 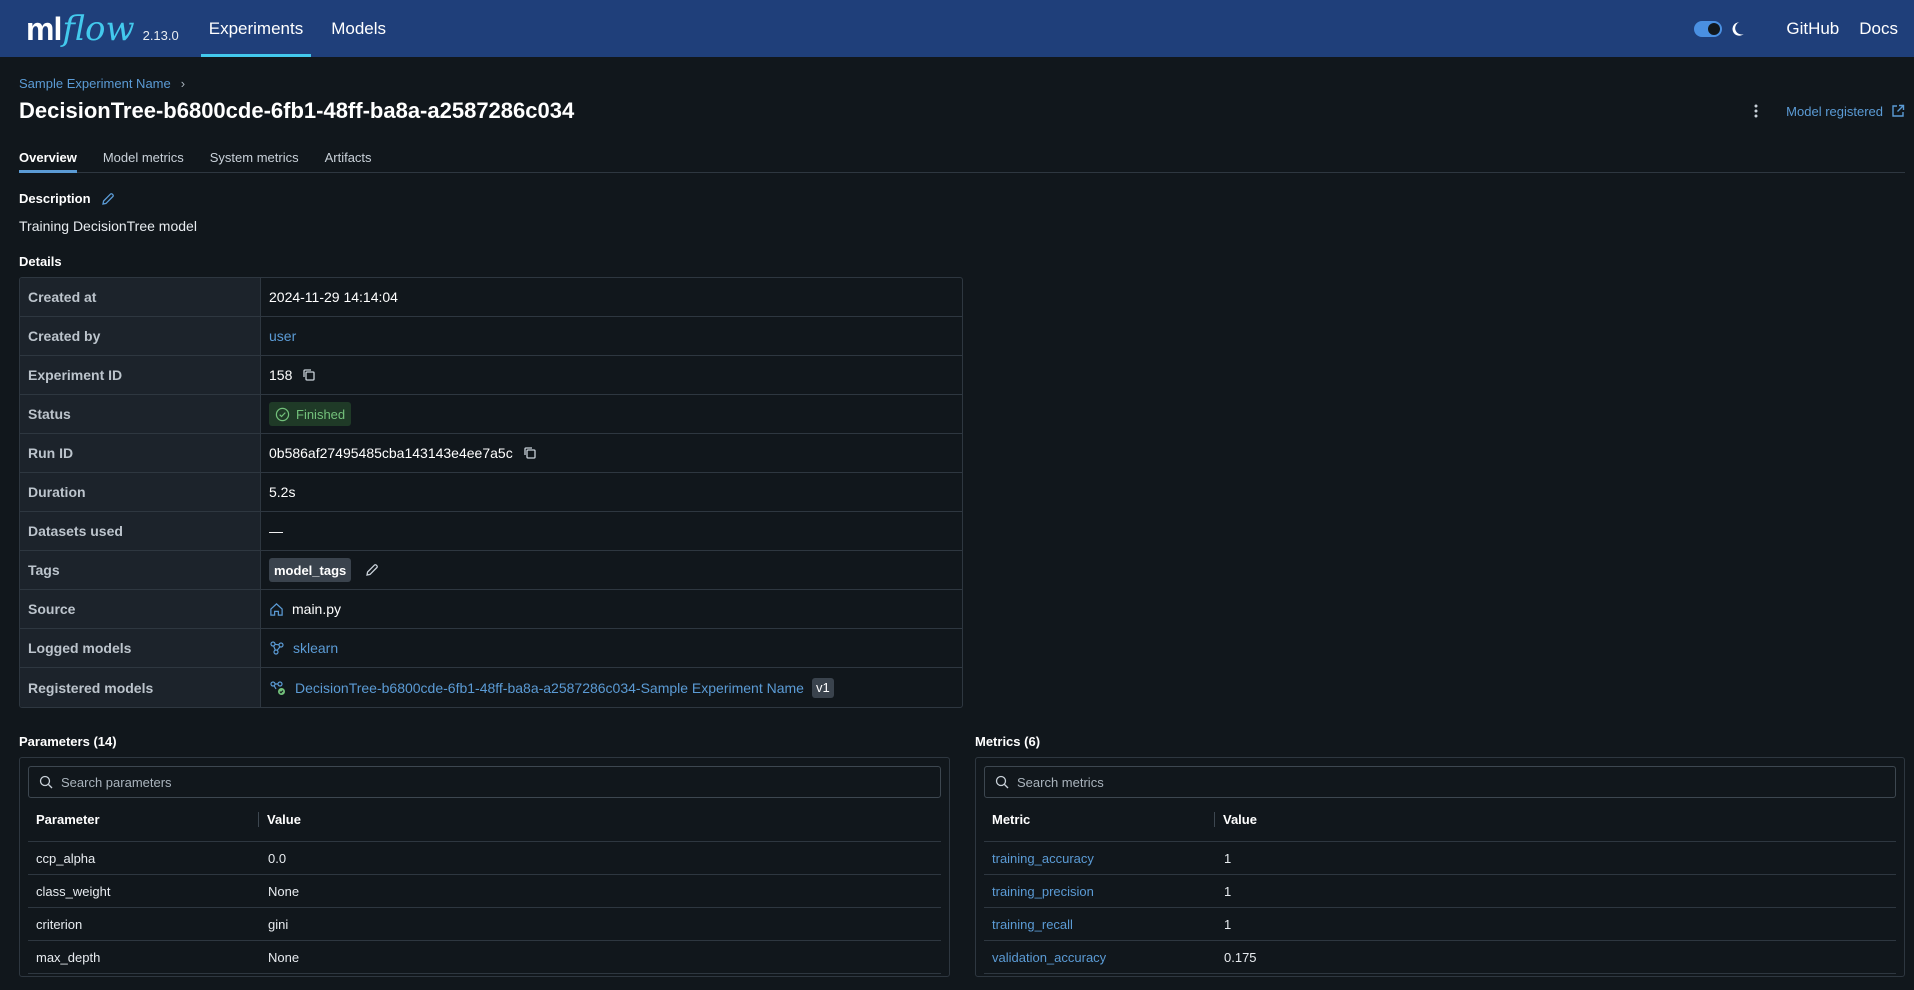 What do you see at coordinates (348, 156) in the screenshot?
I see `tab-artifacts: Artifacts` at bounding box center [348, 156].